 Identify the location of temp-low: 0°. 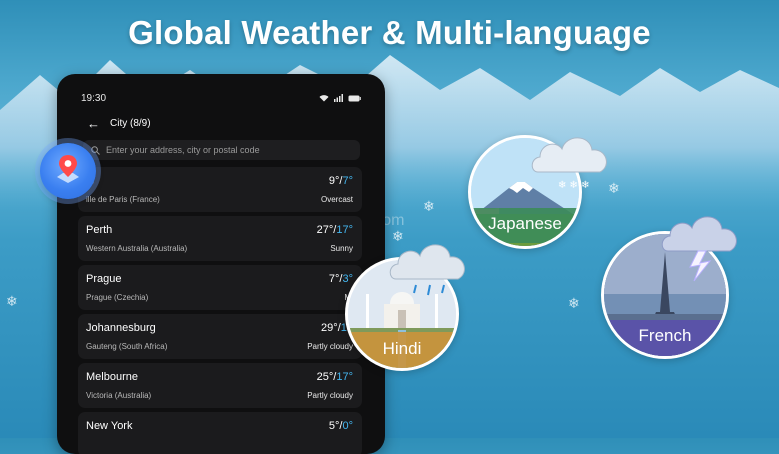
(347, 426).